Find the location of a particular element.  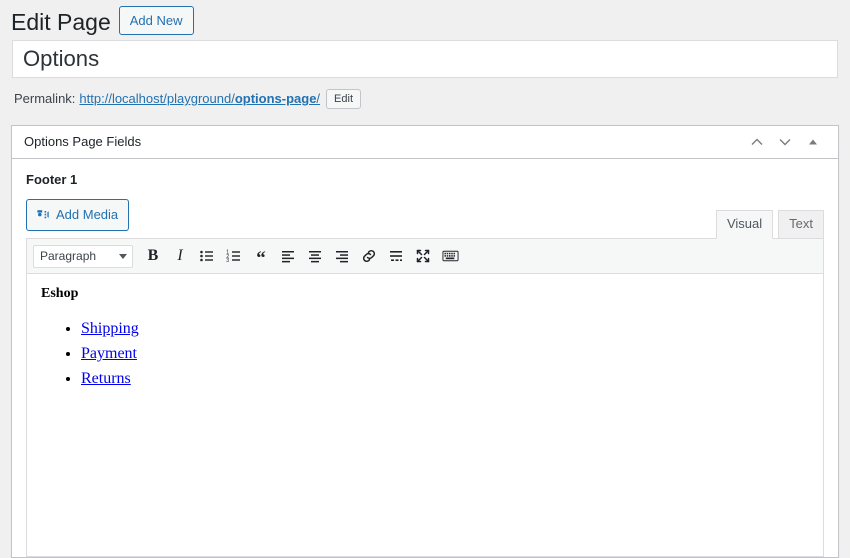

svg-text: 3 is located at coordinates (227, 261).